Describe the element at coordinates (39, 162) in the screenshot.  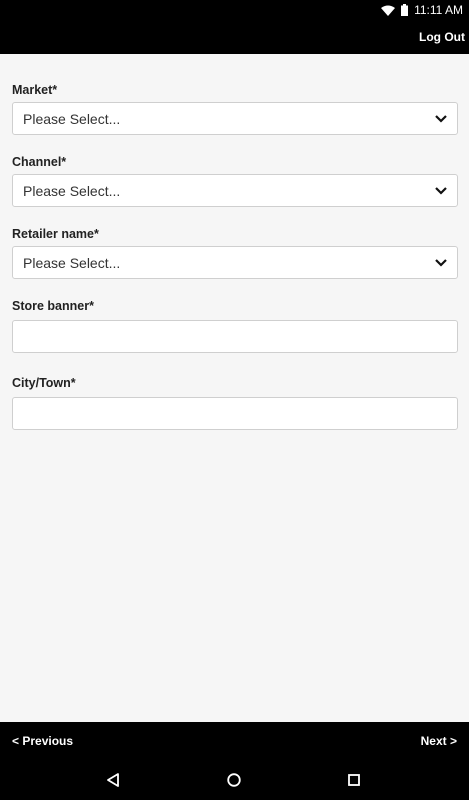
I see `channel-label: Channel*` at that location.